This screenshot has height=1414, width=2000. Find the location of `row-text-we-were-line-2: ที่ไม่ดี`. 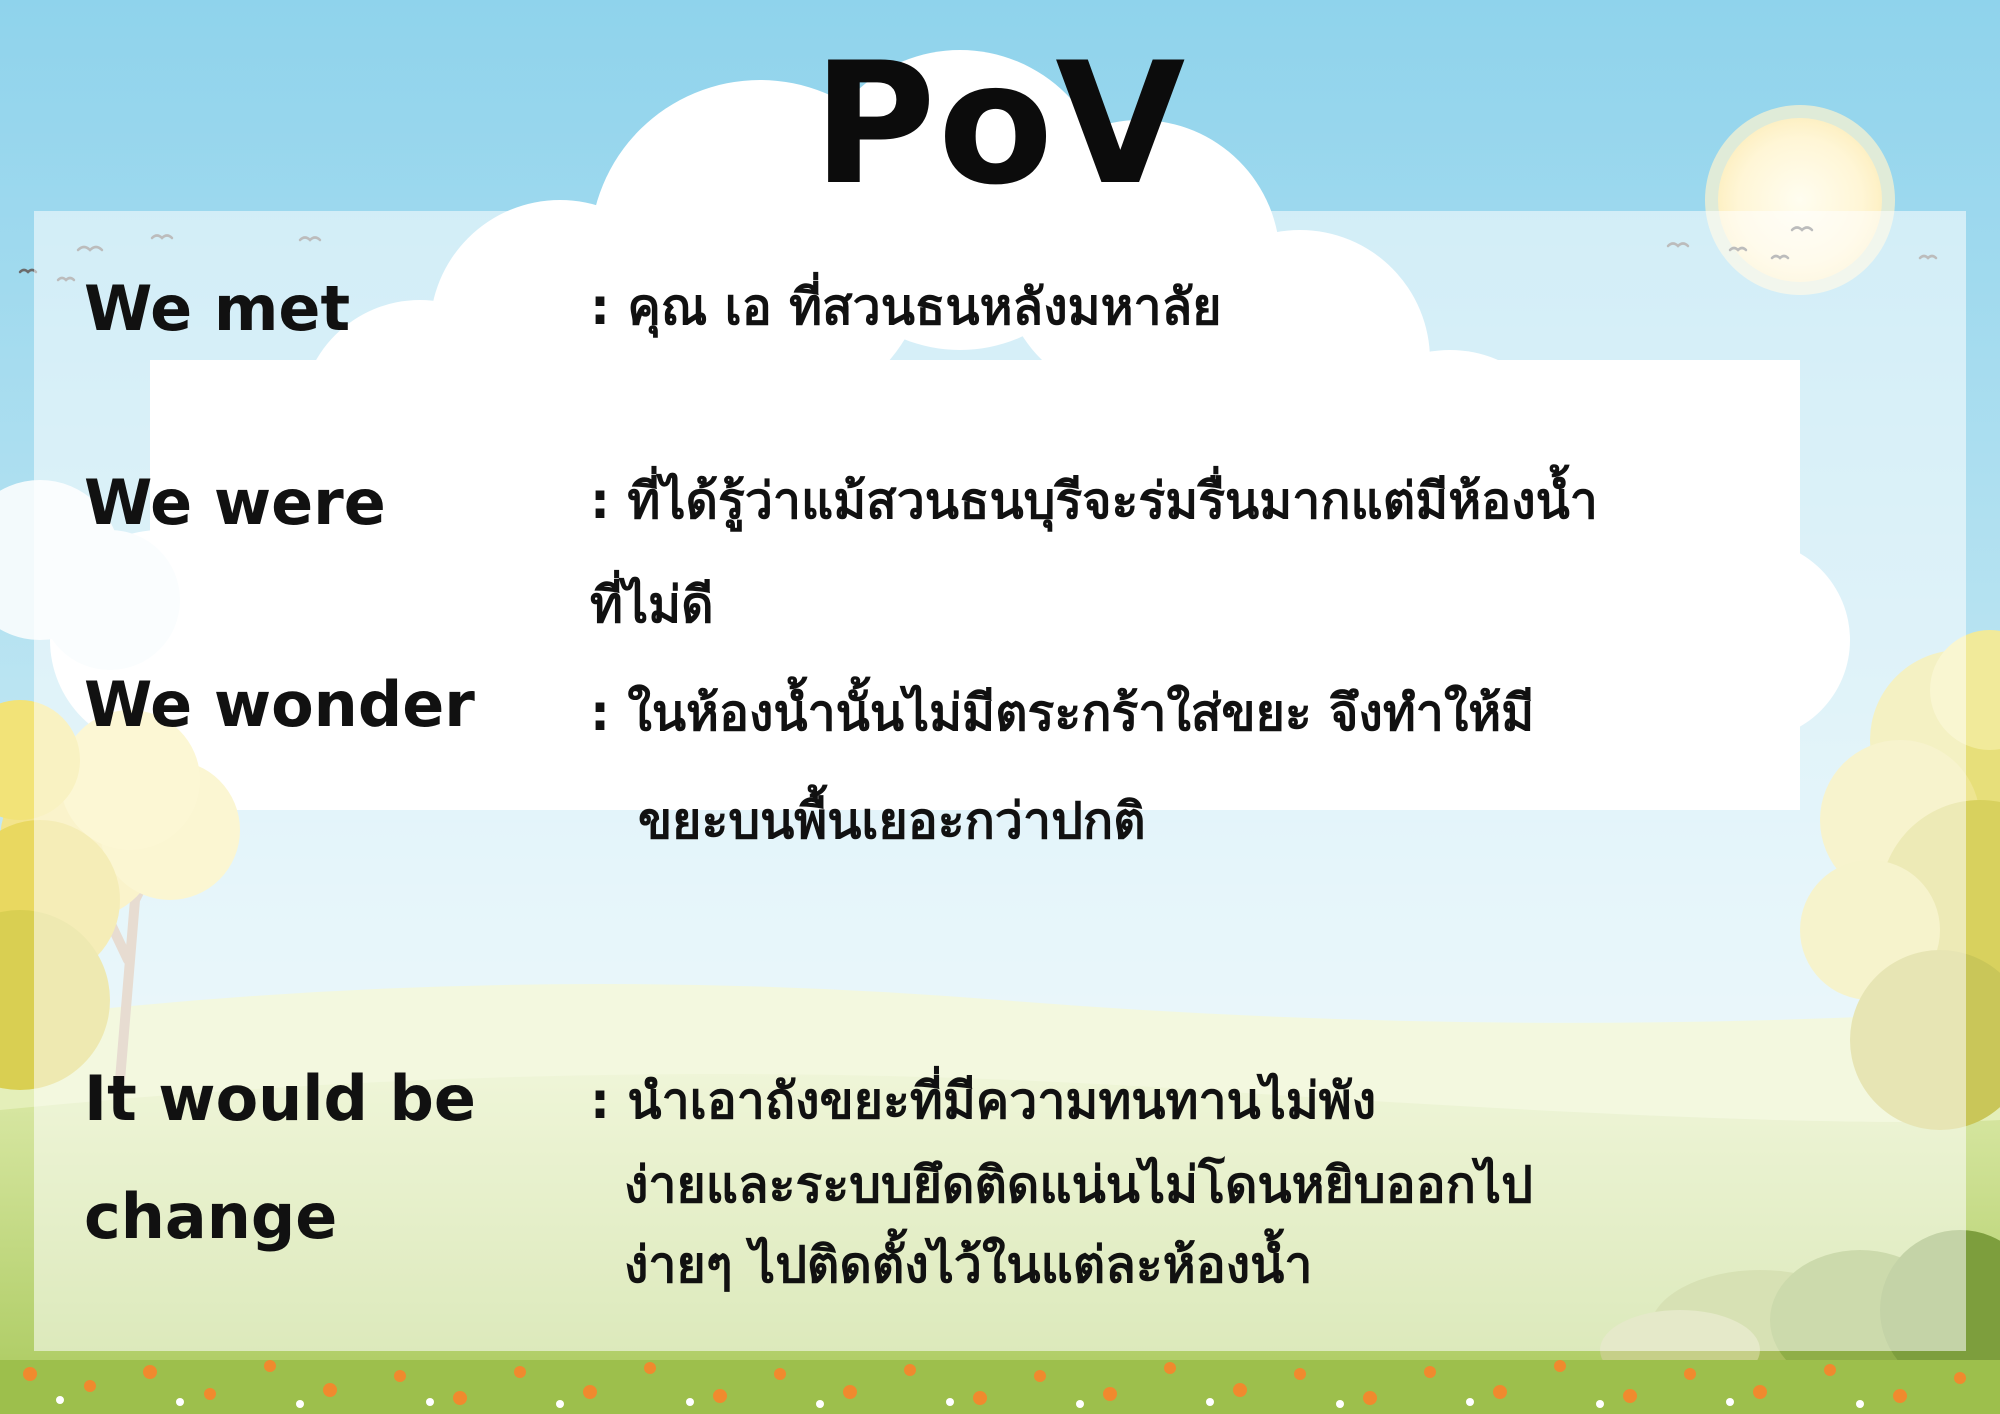

row-text-we-were-line-2: ที่ไม่ดี is located at coordinates (652, 605).